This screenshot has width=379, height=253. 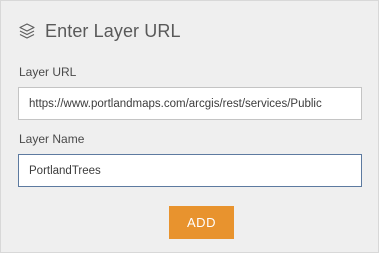 What do you see at coordinates (48, 72) in the screenshot?
I see `layer-url-label: Layer URL` at bounding box center [48, 72].